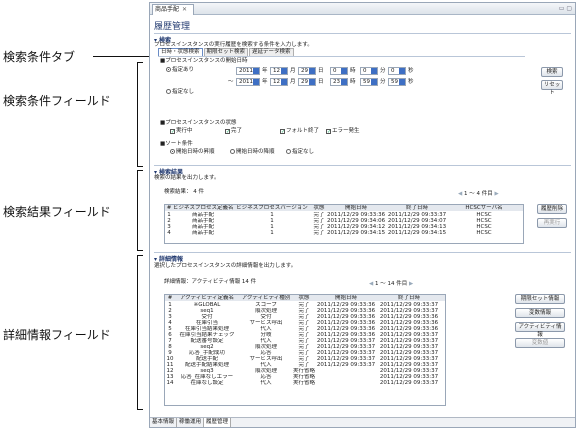 This screenshot has width=580, height=433. What do you see at coordinates (565, 8) in the screenshot?
I see `minimize-maximize-icon: ▭ ▢` at bounding box center [565, 8].